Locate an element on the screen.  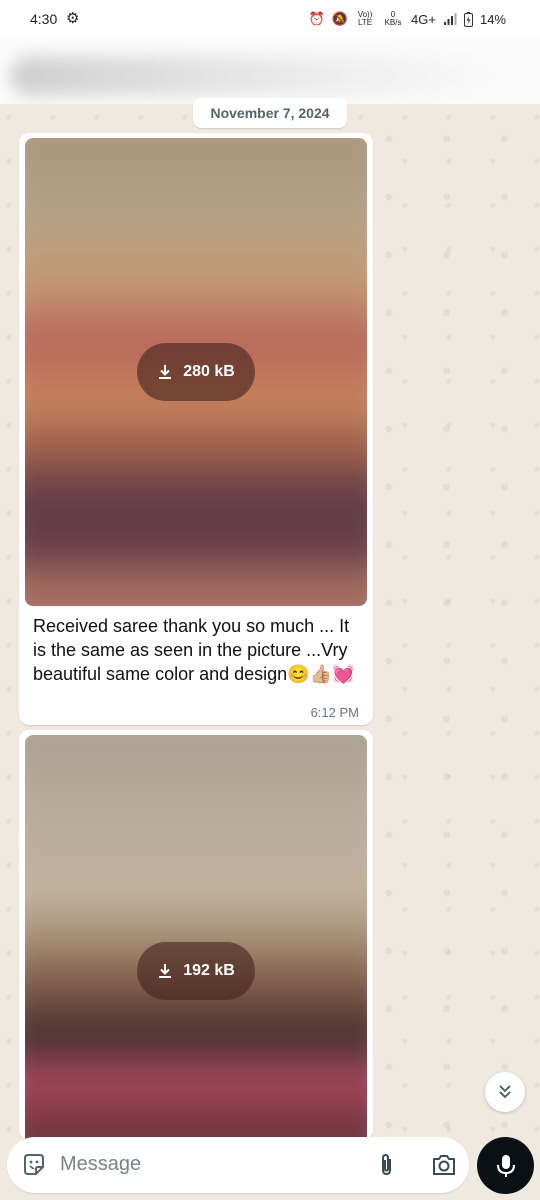
download-button: 280 kB is located at coordinates (196, 372).